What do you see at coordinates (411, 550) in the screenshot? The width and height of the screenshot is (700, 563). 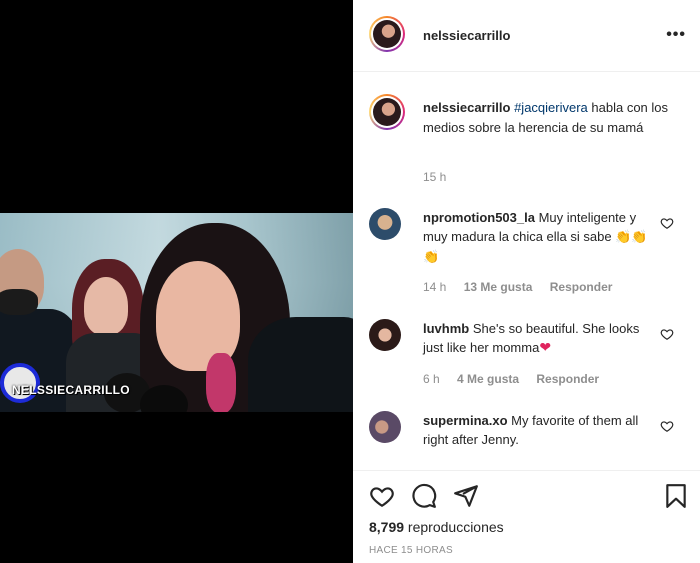 I see `post-timestamp: HACE 15 HORAS` at bounding box center [411, 550].